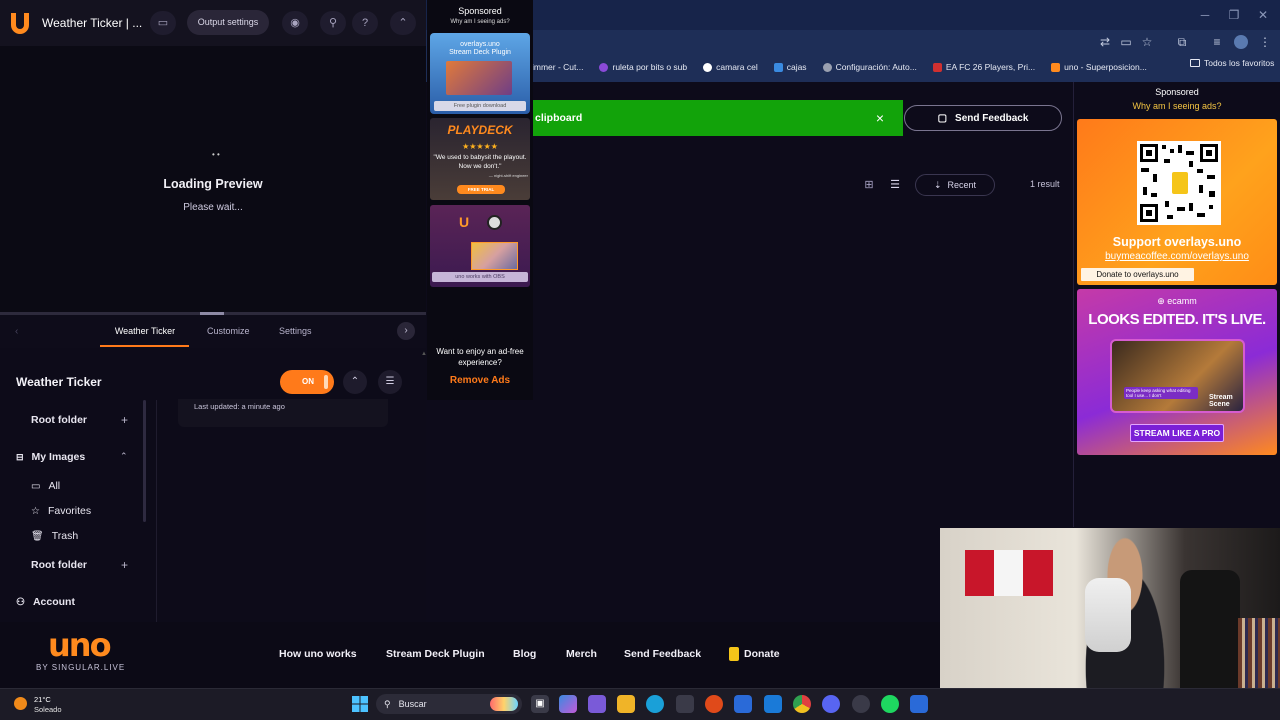 The image size is (1280, 720). What do you see at coordinates (1241, 42) in the screenshot?
I see `profile-avatar` at bounding box center [1241, 42].